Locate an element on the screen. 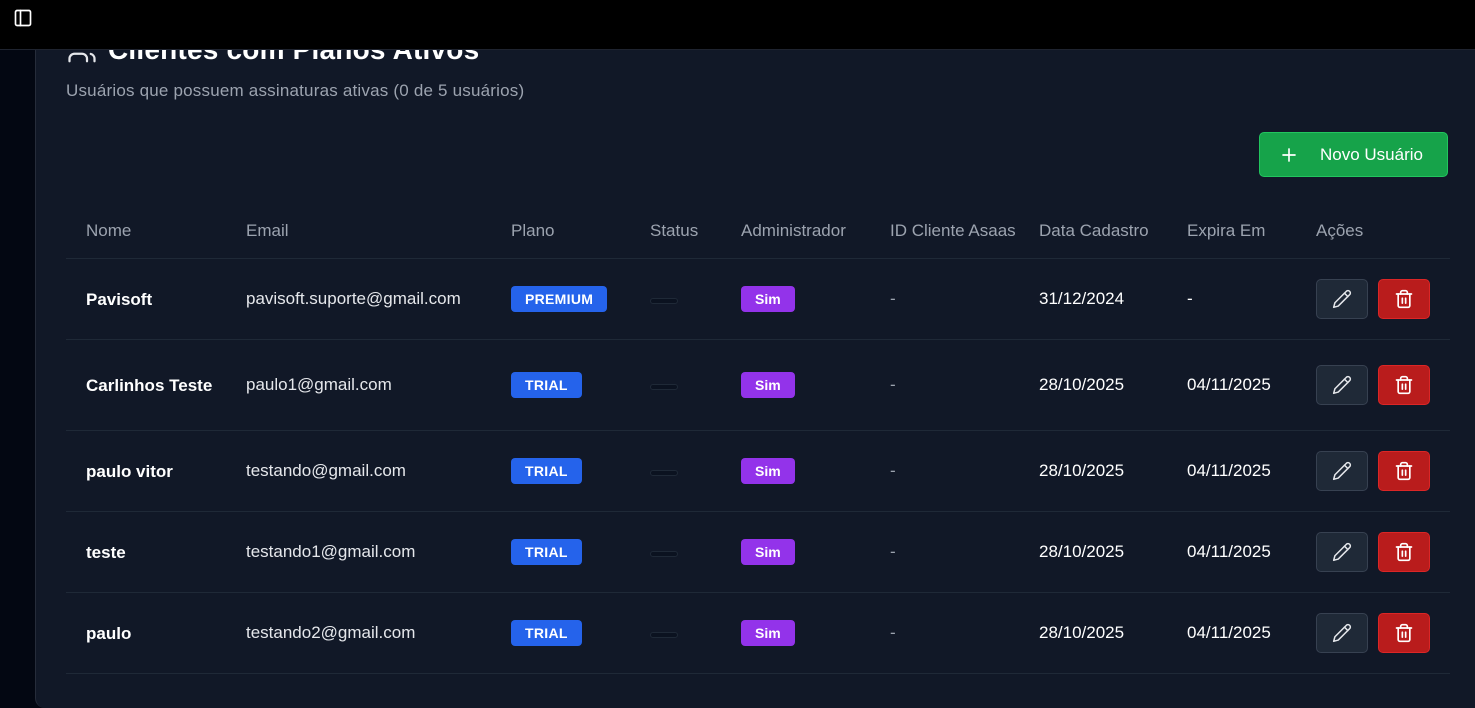 Image resolution: width=1475 pixels, height=708 pixels. user-name: Pavisoft is located at coordinates (146, 299).